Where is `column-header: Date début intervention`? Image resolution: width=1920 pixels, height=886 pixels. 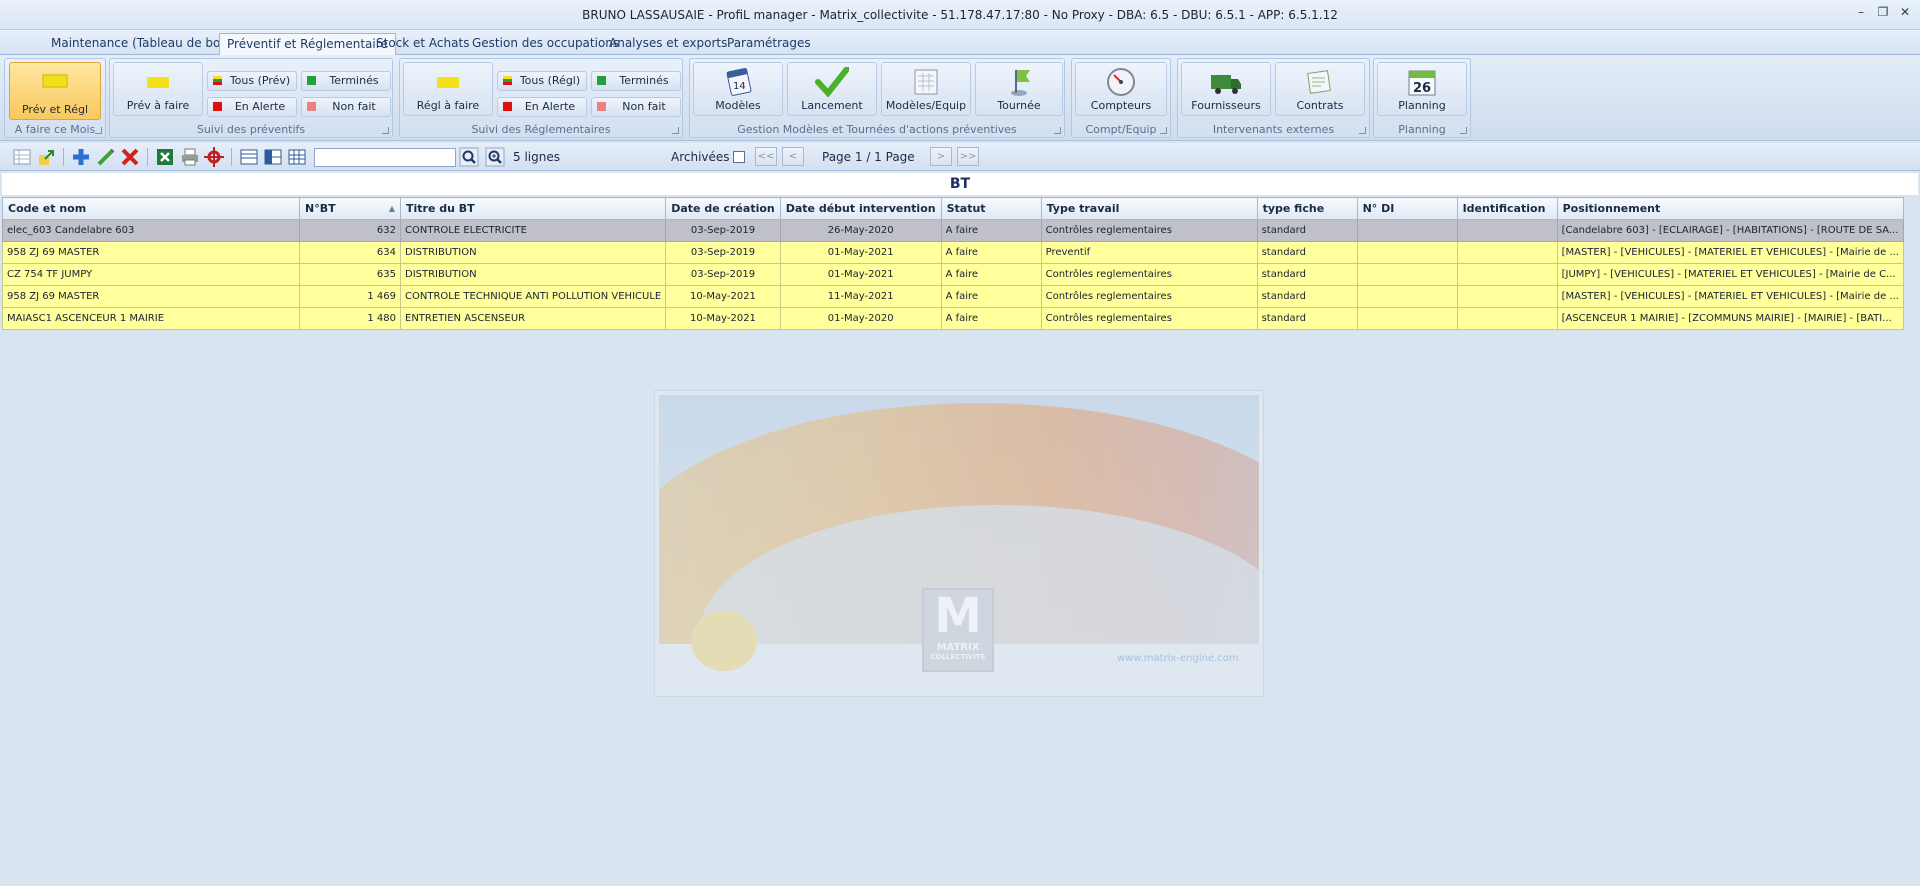
column-header: Date début intervention is located at coordinates (860, 208).